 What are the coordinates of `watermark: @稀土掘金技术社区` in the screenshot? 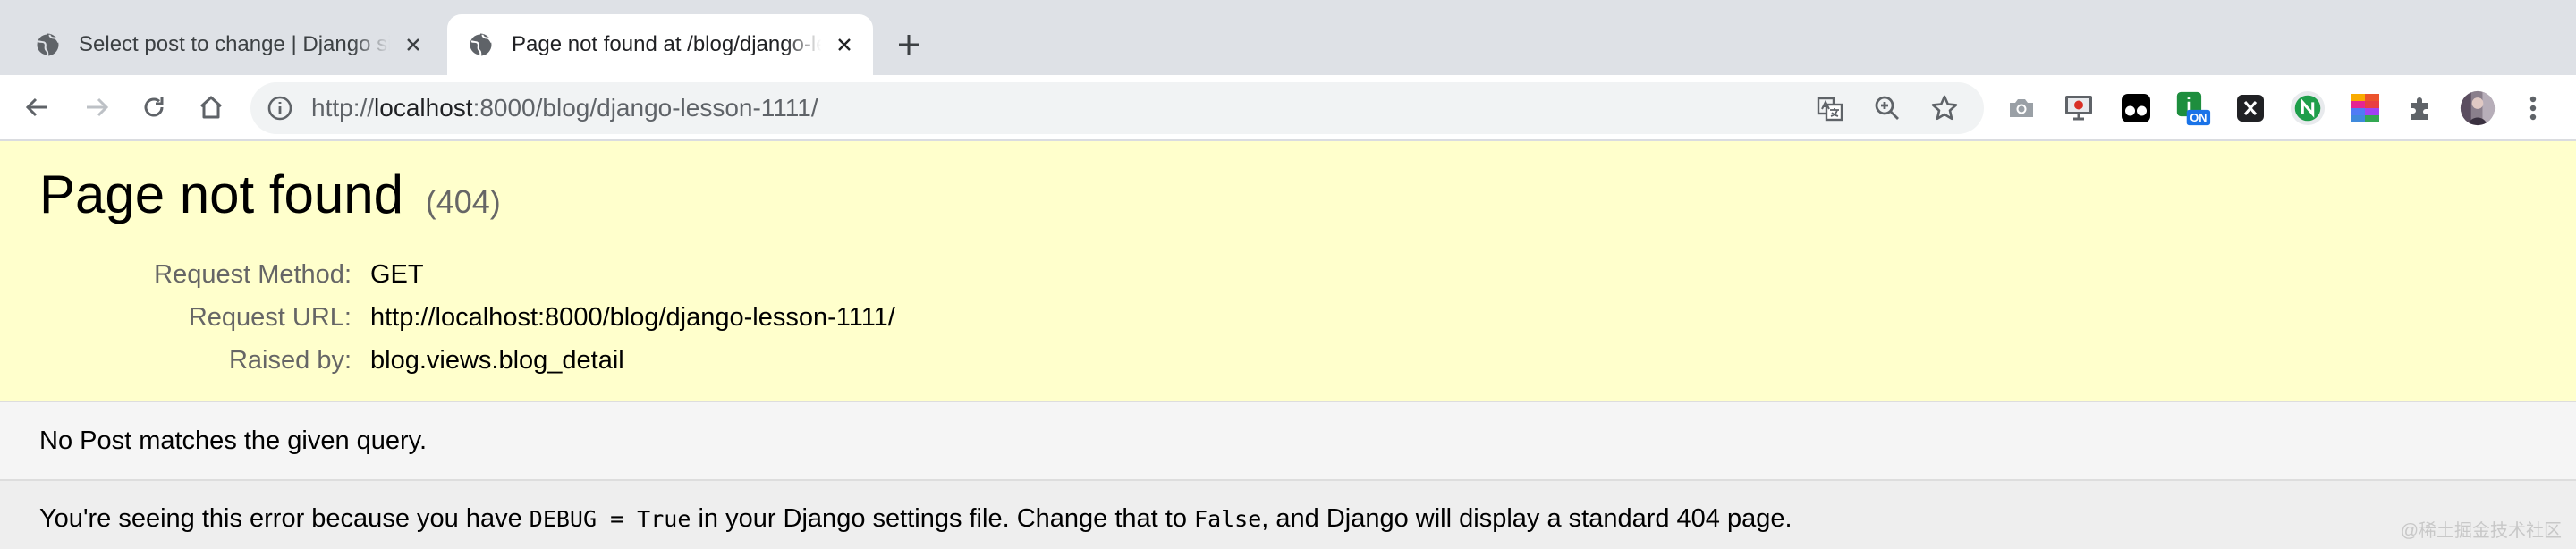 It's located at (2481, 531).